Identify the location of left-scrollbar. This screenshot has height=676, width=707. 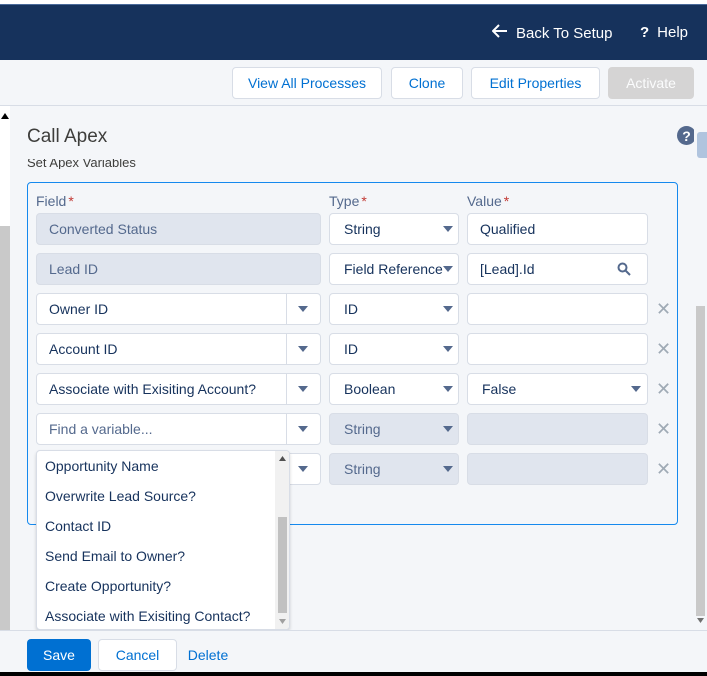
(5, 389).